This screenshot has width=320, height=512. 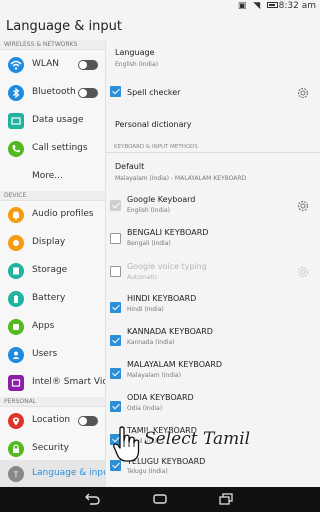 What do you see at coordinates (145, 309) in the screenshot?
I see `row-subtitle: Hindi (India)` at bounding box center [145, 309].